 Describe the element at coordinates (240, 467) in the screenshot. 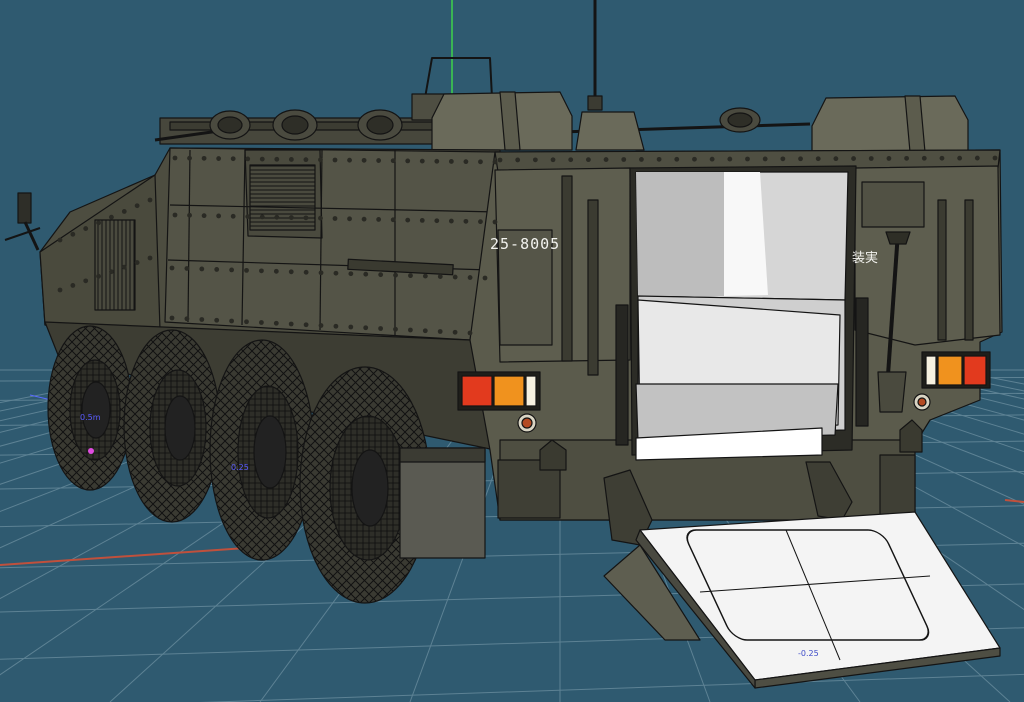

I see `dimension-label: 0.25` at that location.